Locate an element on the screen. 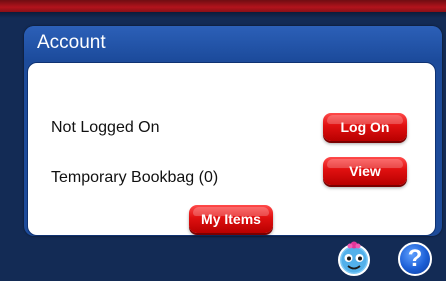 The height and width of the screenshot is (281, 446). top-bar-shadow is located at coordinates (223, 15).